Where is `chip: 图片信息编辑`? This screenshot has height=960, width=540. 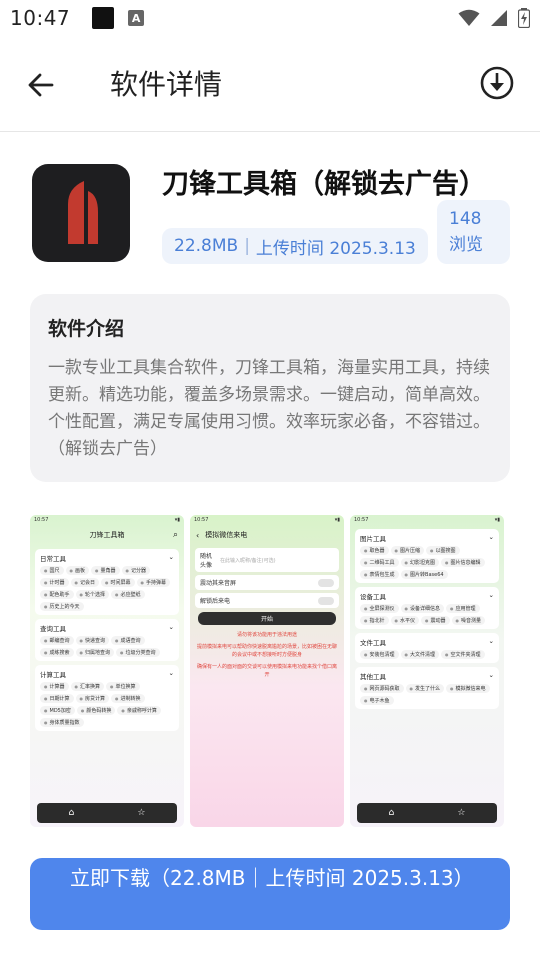
chip: 图片信息编辑 is located at coordinates (463, 562).